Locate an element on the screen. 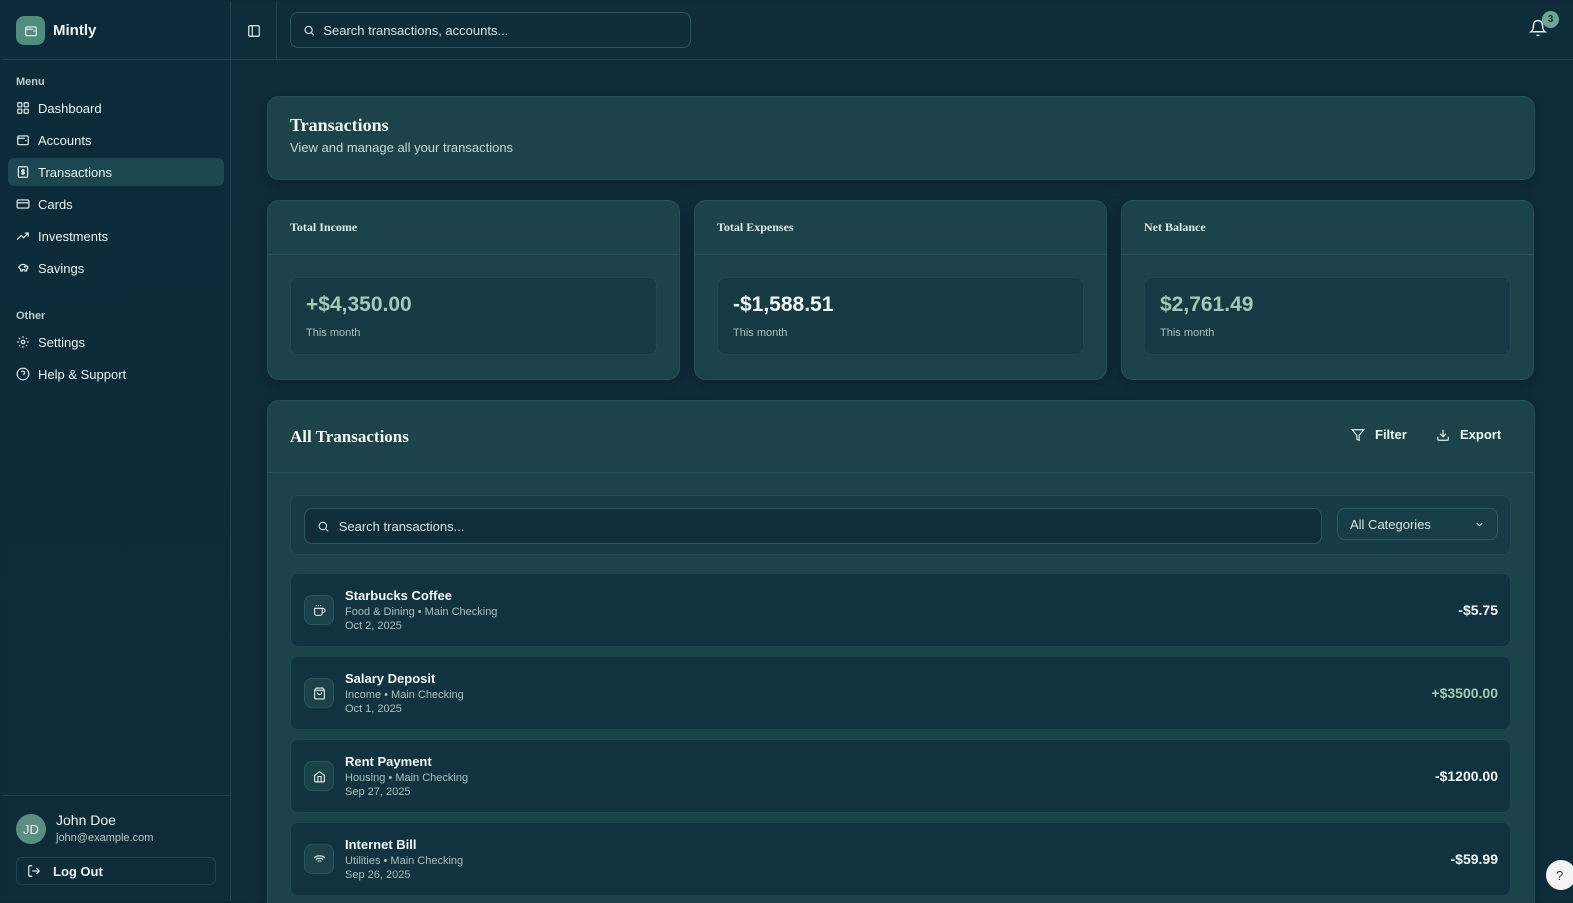  transaction-search-input is located at coordinates (829, 526).